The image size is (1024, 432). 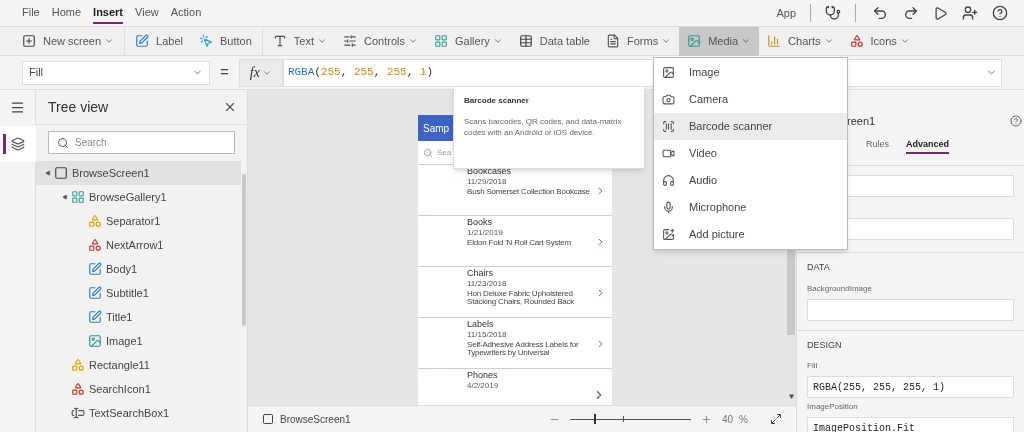 I want to click on screen-name: BrowseScreen1, so click(x=315, y=419).